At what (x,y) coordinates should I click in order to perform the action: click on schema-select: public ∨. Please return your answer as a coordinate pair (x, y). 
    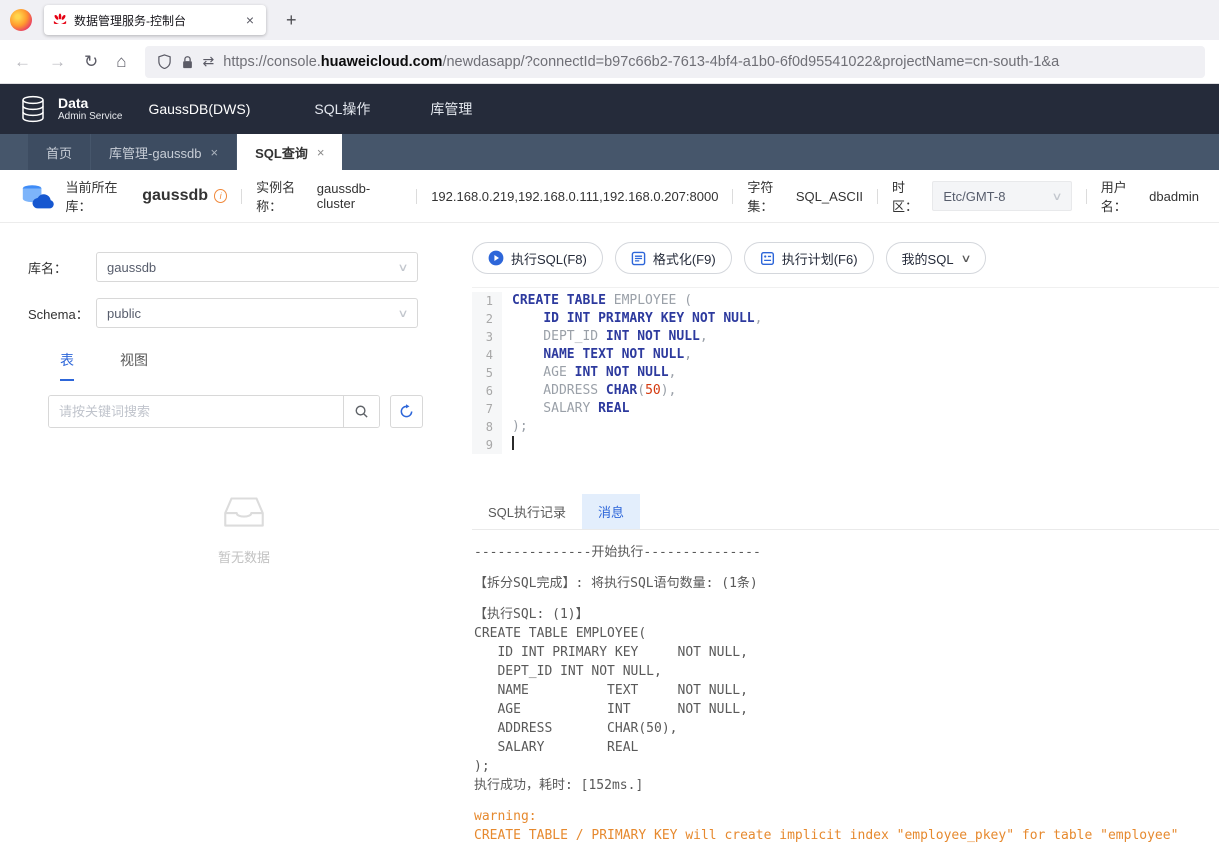
    Looking at the image, I should click on (257, 313).